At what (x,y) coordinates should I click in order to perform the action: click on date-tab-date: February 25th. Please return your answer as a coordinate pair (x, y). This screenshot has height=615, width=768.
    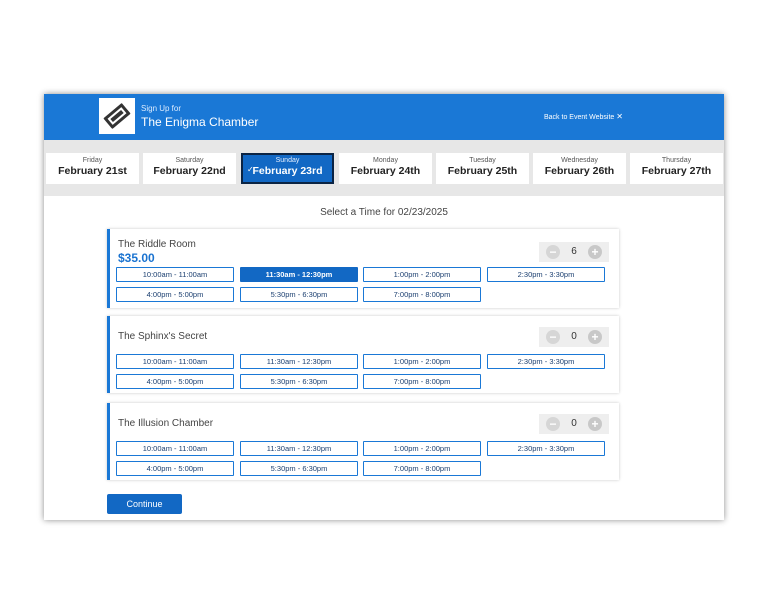
    Looking at the image, I should click on (482, 171).